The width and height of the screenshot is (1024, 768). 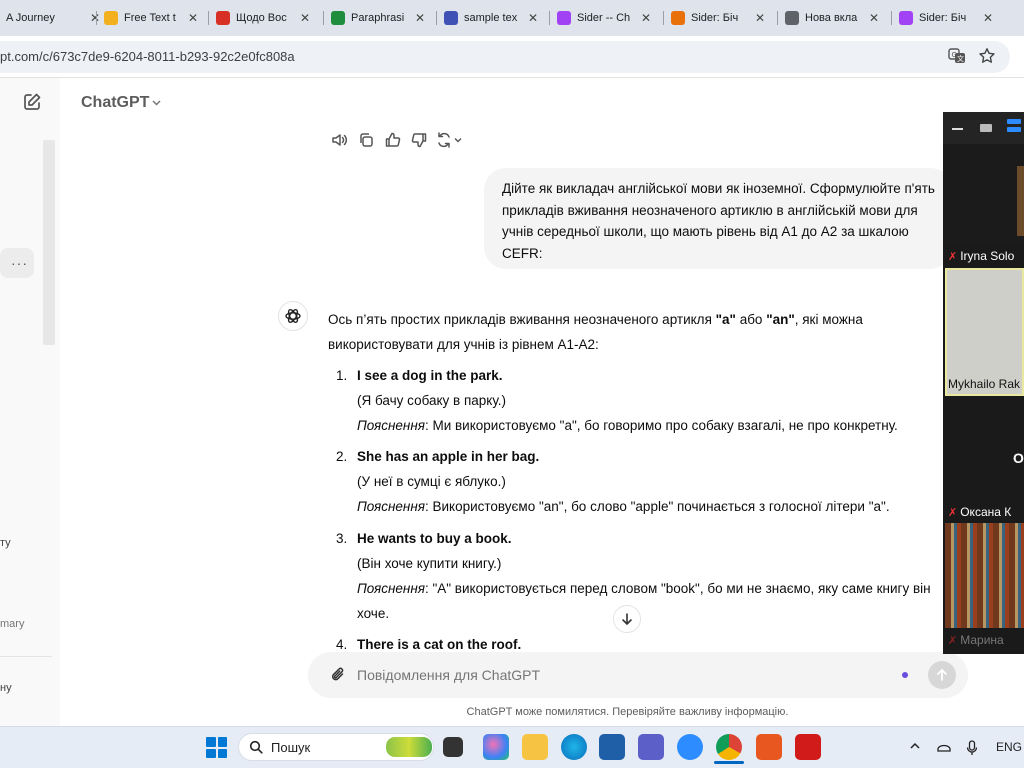 I want to click on chatgpt-logo-icon, so click(x=293, y=316).